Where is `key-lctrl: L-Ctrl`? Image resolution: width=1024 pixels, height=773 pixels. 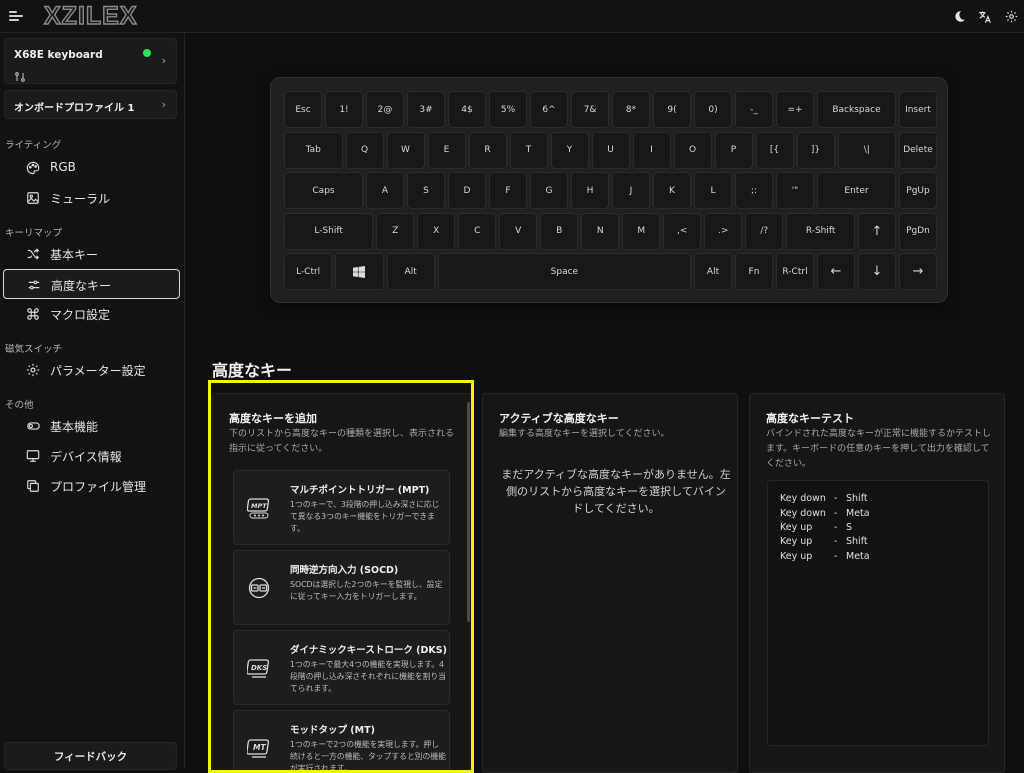
key-lctrl: L-Ctrl is located at coordinates (308, 271).